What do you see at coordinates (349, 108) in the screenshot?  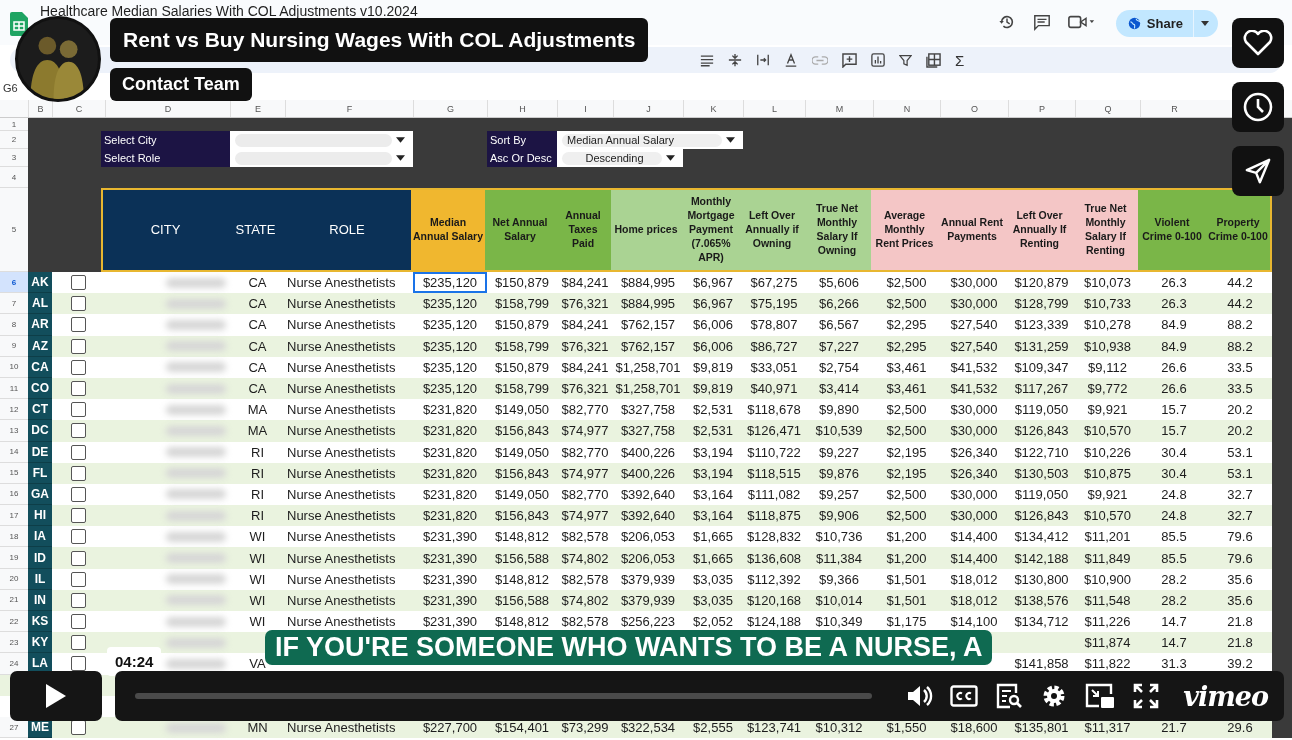 I see `column-header: F` at bounding box center [349, 108].